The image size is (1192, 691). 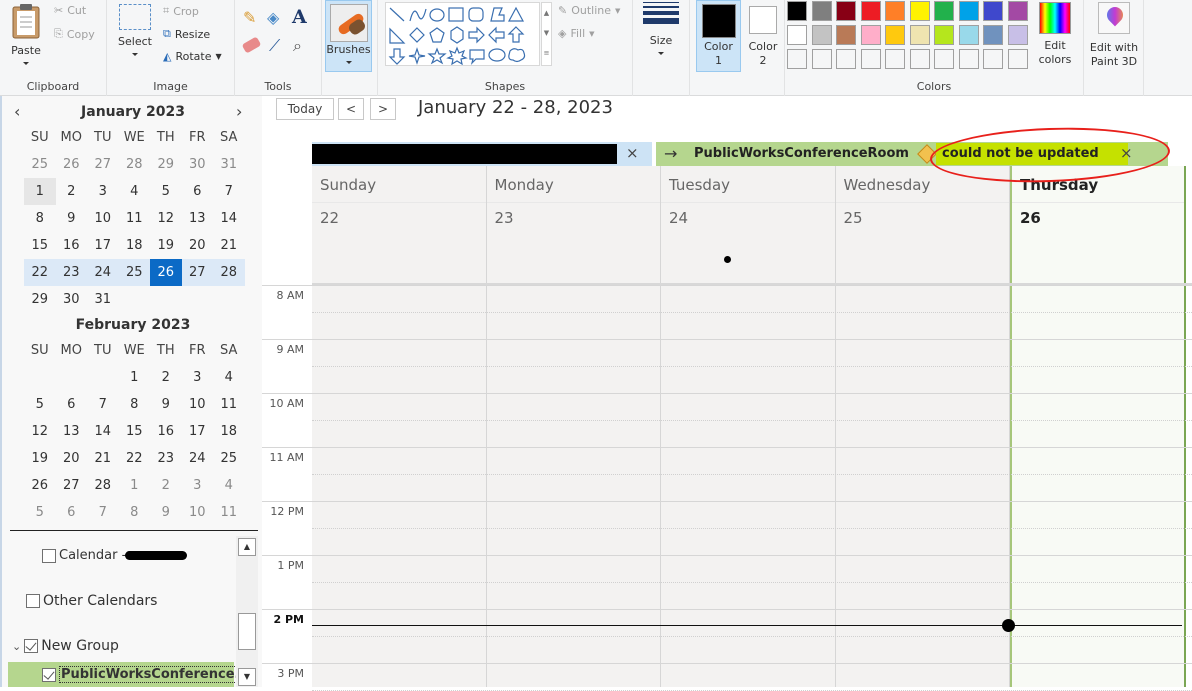 What do you see at coordinates (247, 631) in the screenshot?
I see `scroll-thumb` at bounding box center [247, 631].